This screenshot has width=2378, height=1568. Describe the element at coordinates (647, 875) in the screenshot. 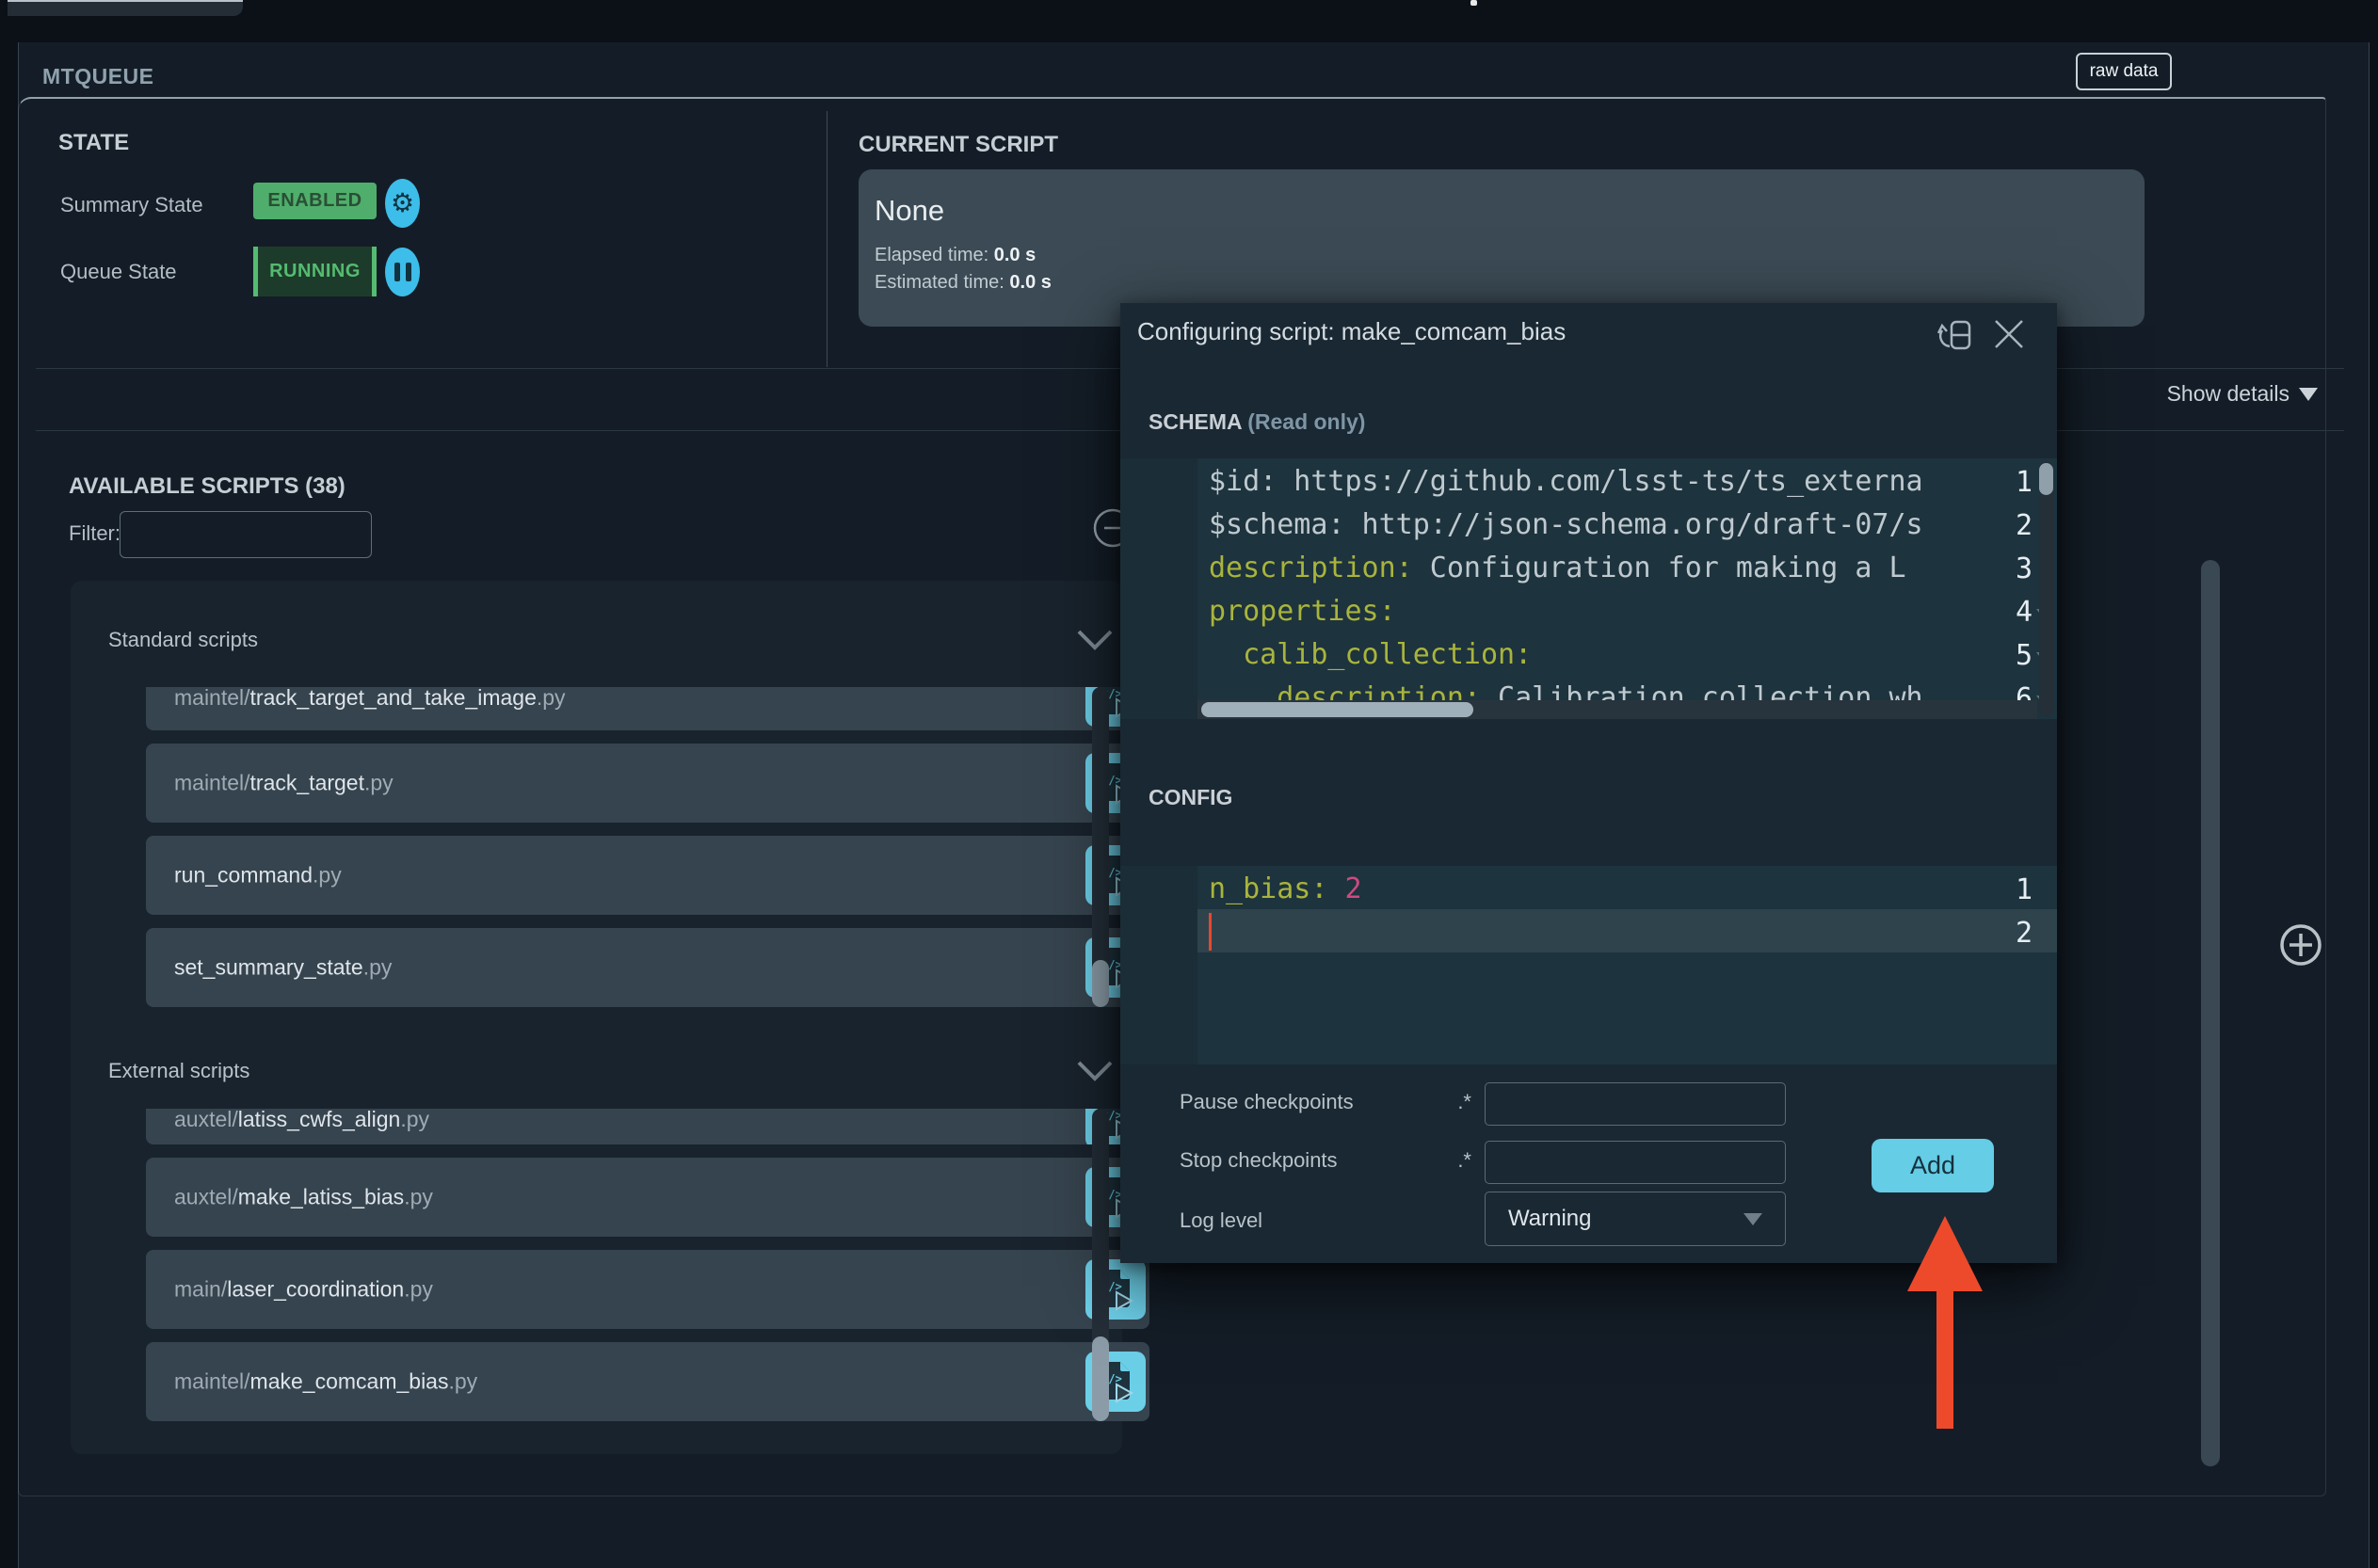

I see `script-item: run_command.py </>` at that location.